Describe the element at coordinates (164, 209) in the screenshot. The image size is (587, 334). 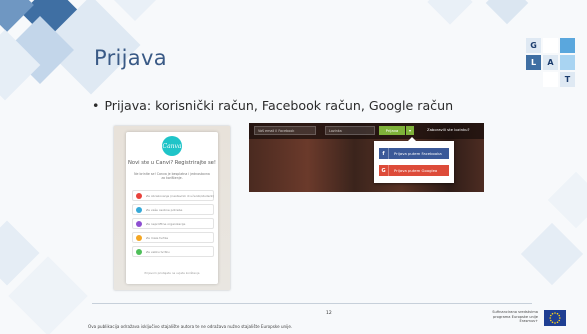
I see `option-label: Za vaše osobne potrebe` at that location.